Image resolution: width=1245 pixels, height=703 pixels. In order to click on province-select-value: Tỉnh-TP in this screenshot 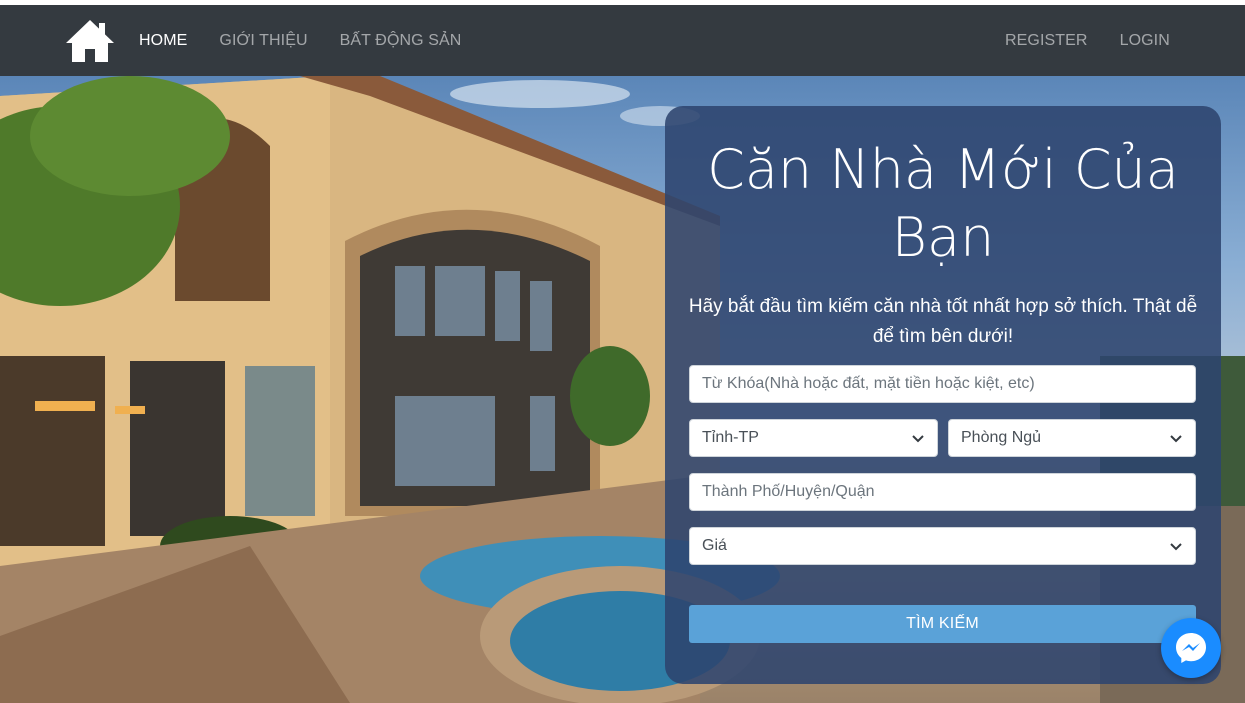, I will do `click(730, 437)`.